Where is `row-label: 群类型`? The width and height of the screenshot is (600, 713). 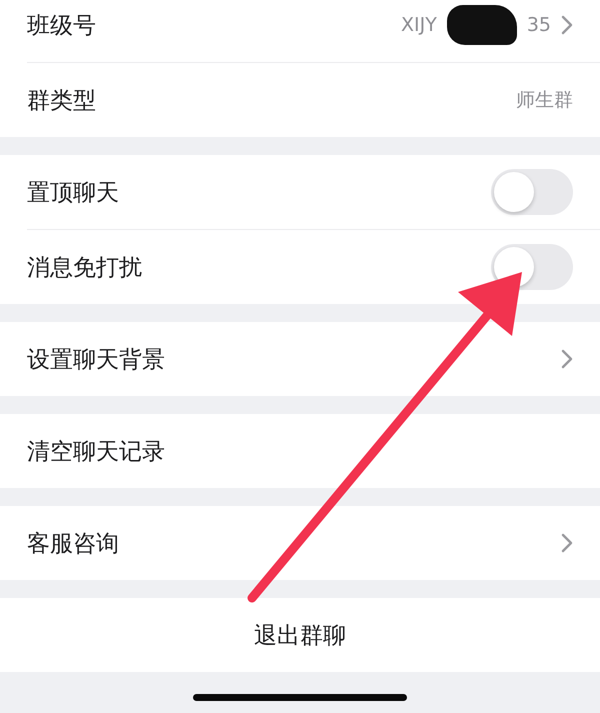 row-label: 群类型 is located at coordinates (61, 101).